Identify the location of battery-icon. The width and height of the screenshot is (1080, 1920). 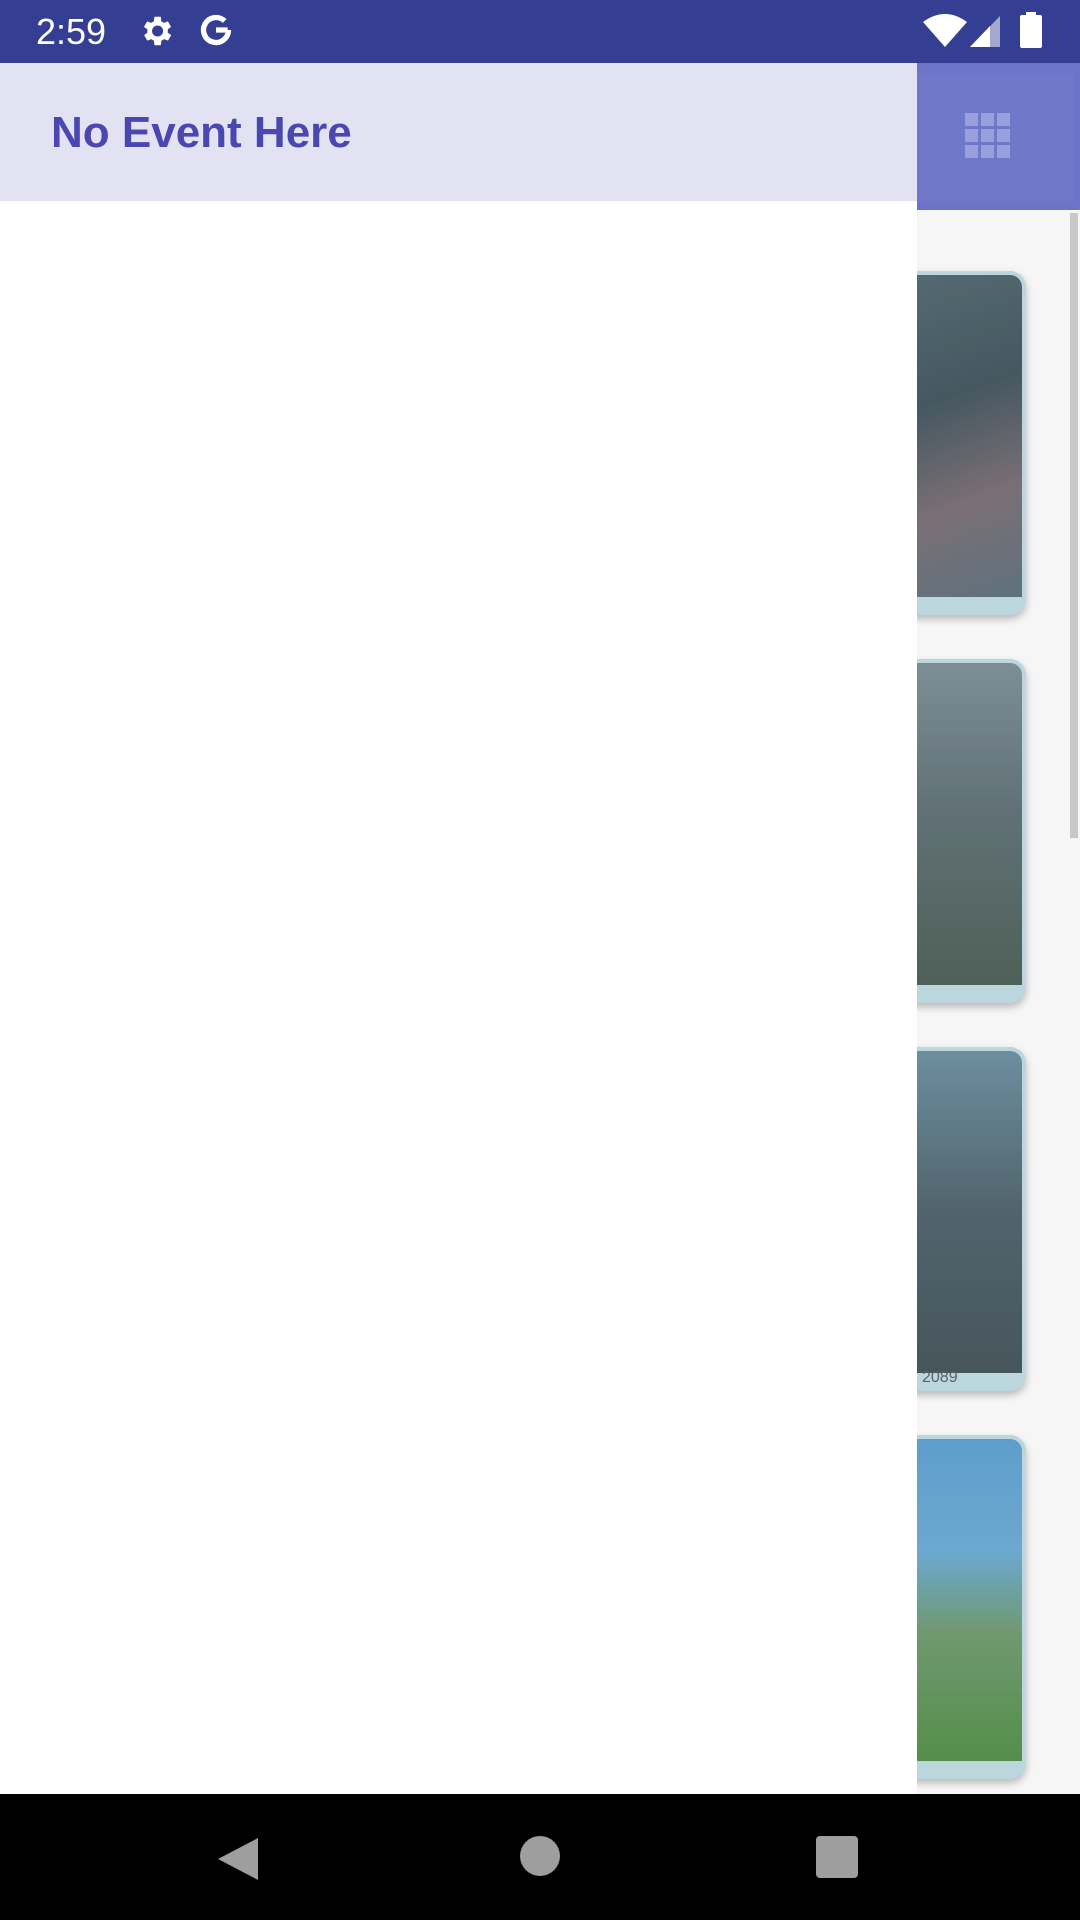
(1031, 30).